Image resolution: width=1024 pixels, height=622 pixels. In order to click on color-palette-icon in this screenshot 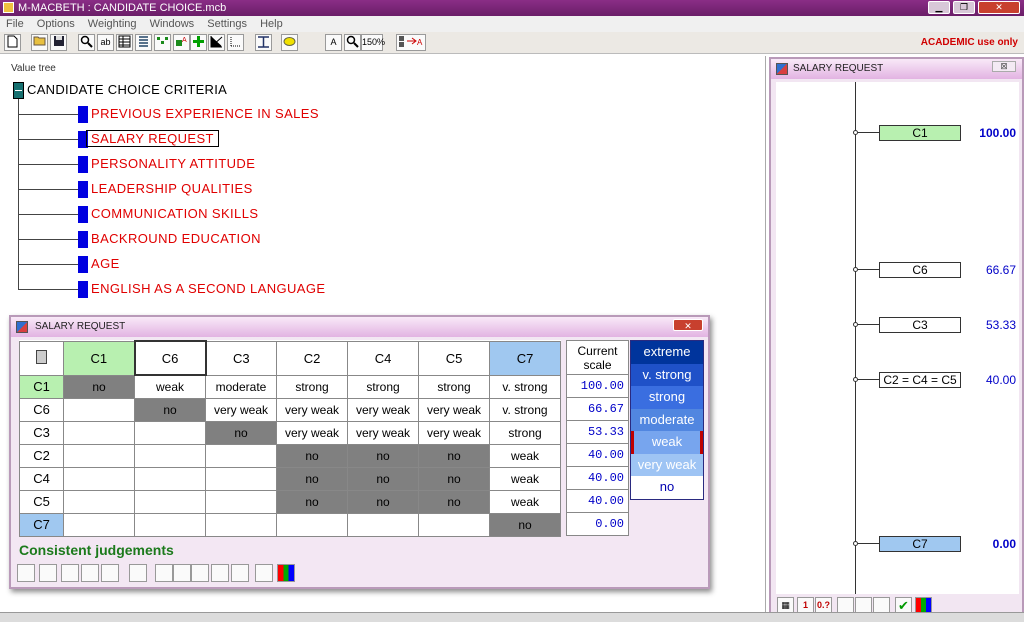, I will do `click(286, 573)`.